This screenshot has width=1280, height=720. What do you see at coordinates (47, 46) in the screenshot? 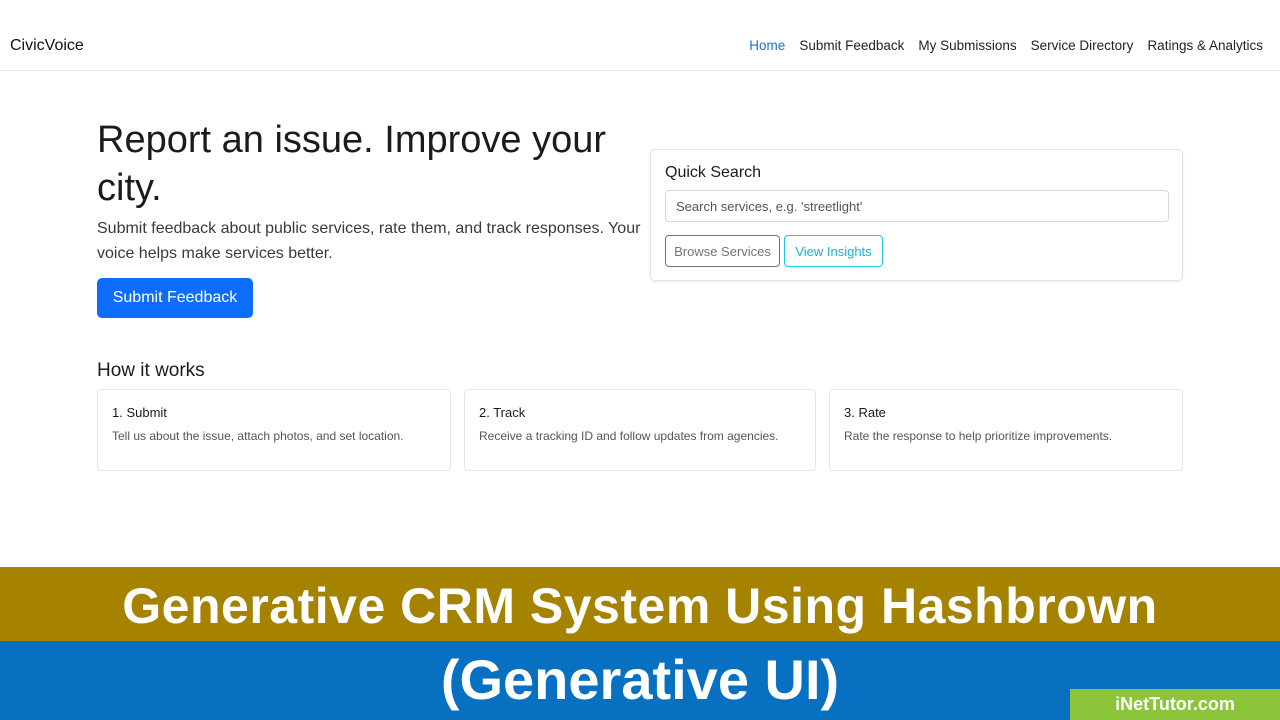
I see `brand-logo: CivicVoice` at bounding box center [47, 46].